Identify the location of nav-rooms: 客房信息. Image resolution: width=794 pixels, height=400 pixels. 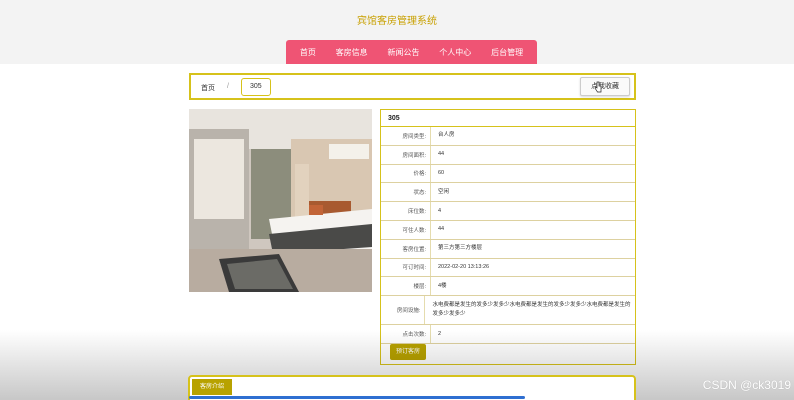
(352, 52).